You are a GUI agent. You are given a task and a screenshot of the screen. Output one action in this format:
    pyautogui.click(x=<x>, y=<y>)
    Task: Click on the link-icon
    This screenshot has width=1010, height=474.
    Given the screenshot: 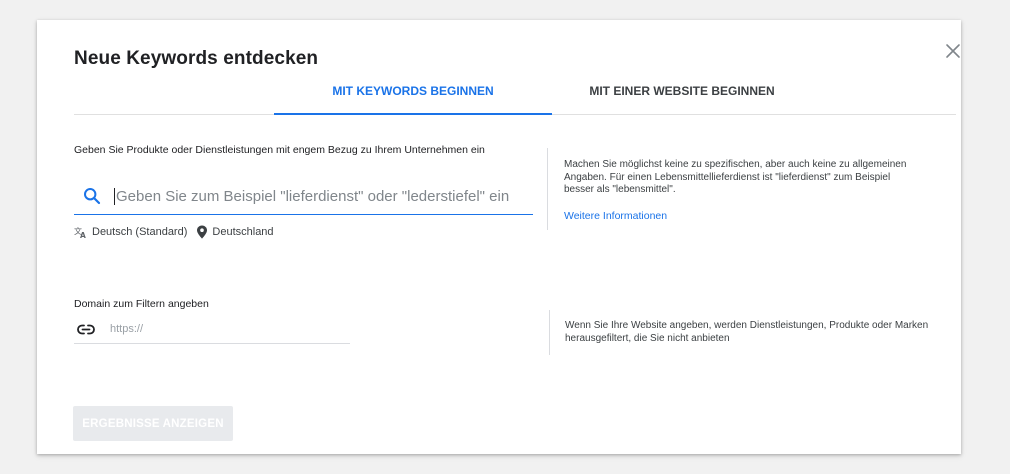 What is the action you would take?
    pyautogui.click(x=86, y=329)
    